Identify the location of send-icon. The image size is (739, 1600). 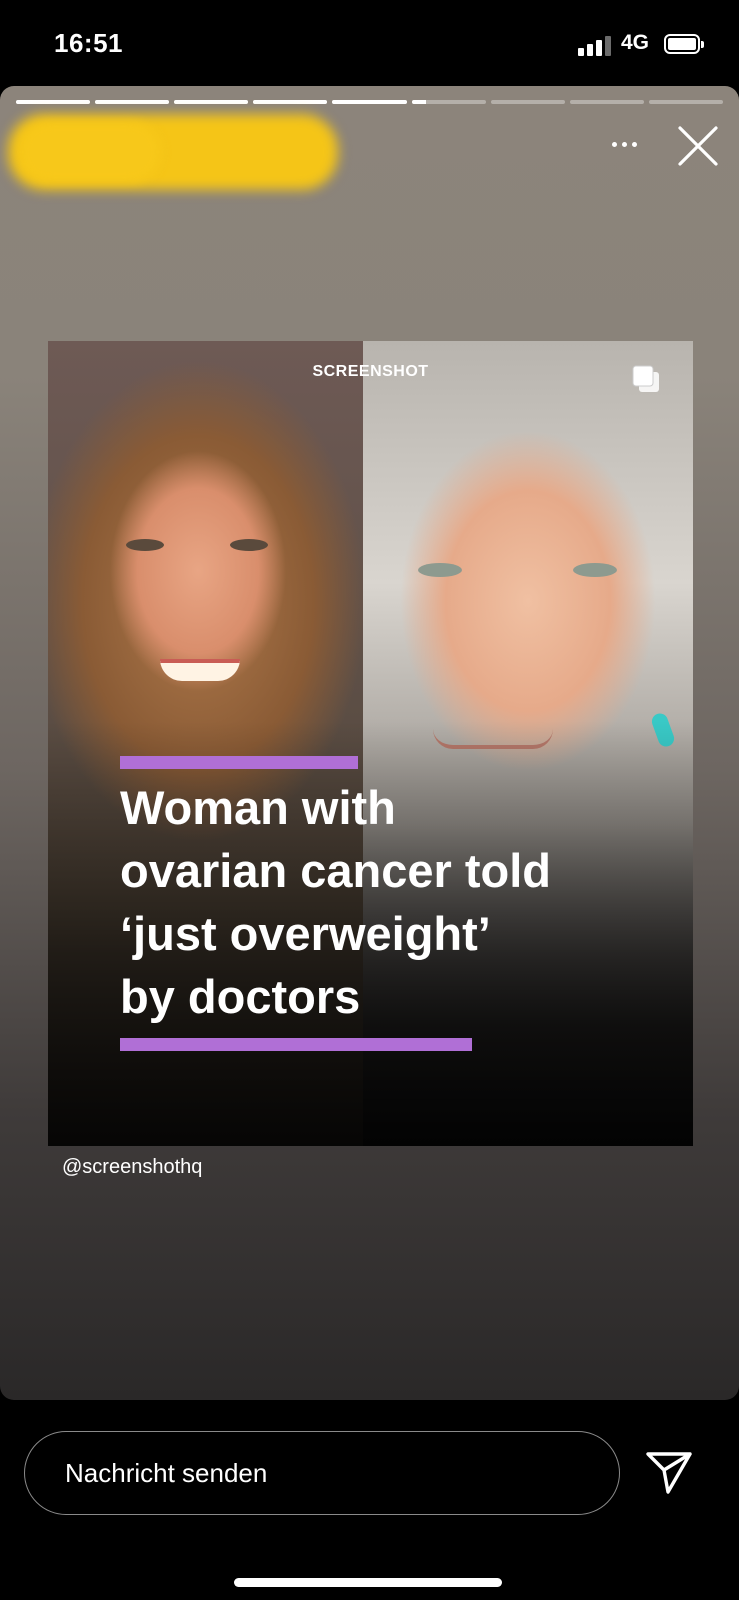
(669, 1473).